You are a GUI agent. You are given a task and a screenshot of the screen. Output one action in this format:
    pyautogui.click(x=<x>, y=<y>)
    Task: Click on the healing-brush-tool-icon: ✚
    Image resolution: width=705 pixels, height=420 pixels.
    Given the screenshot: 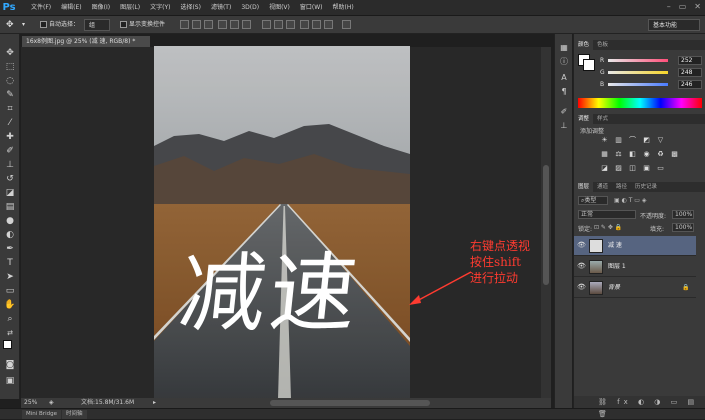 What is the action you would take?
    pyautogui.click(x=10, y=137)
    